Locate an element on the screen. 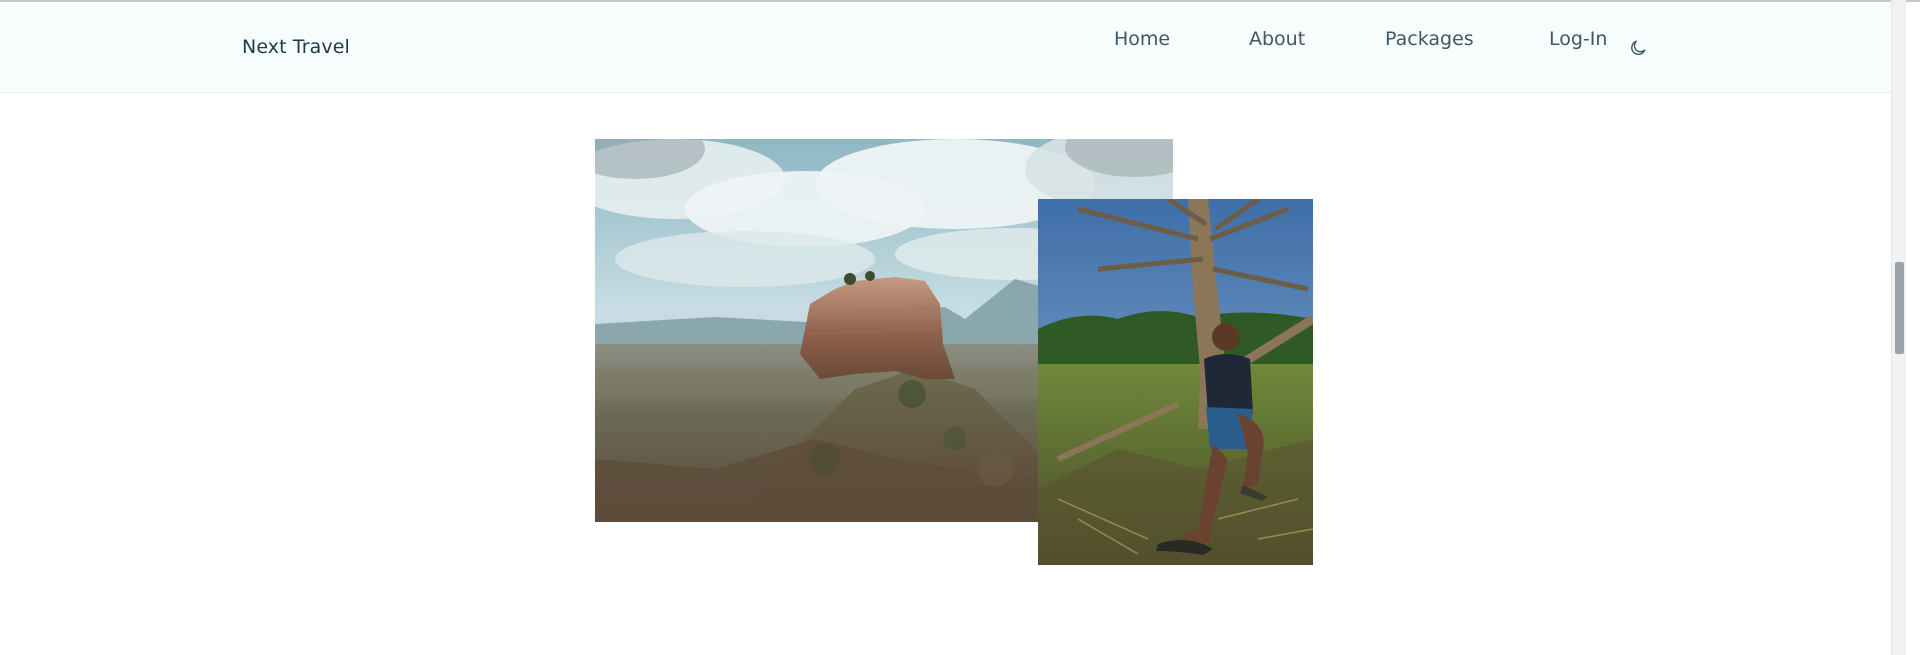 This screenshot has height=655, width=1920. site-header: Next Travel Home About Packages Log-In is located at coordinates (953, 47).